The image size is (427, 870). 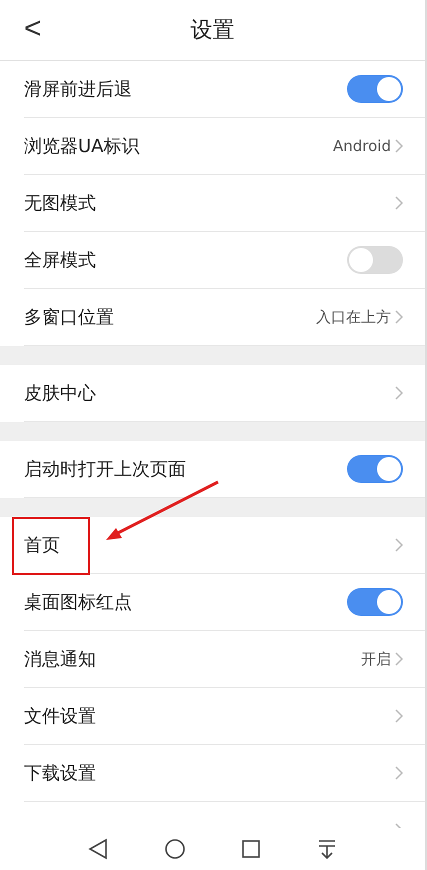 What do you see at coordinates (60, 716) in the screenshot?
I see `row-label: 文件设置` at bounding box center [60, 716].